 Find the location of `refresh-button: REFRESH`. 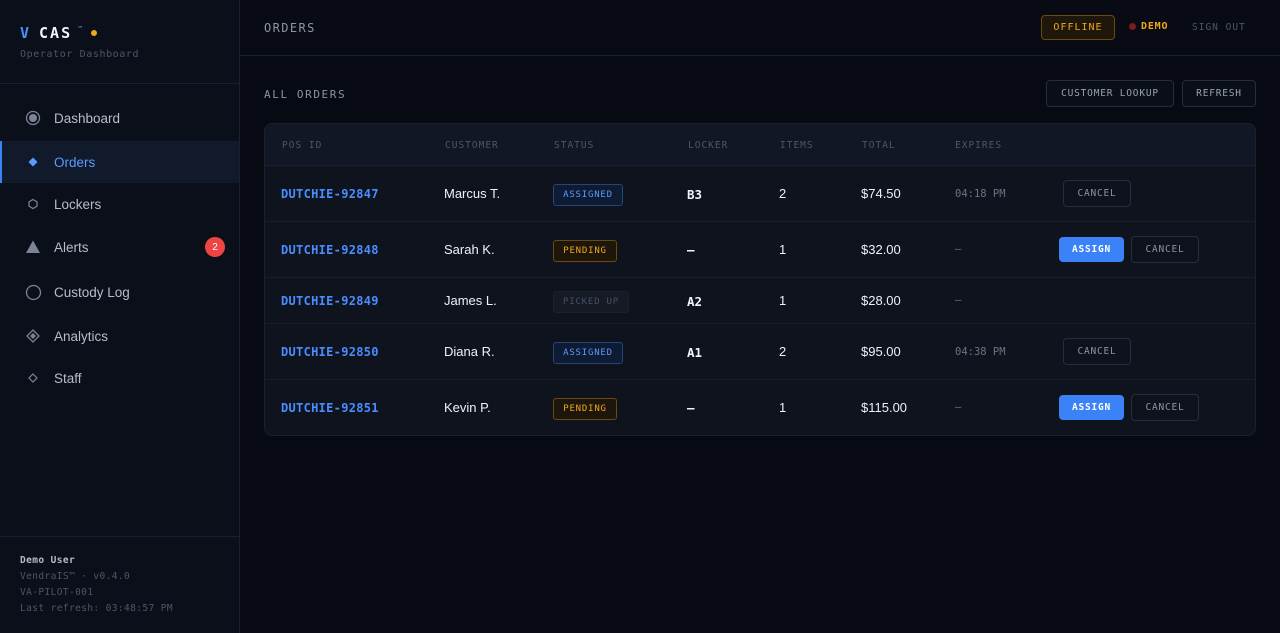

refresh-button: REFRESH is located at coordinates (1219, 93).